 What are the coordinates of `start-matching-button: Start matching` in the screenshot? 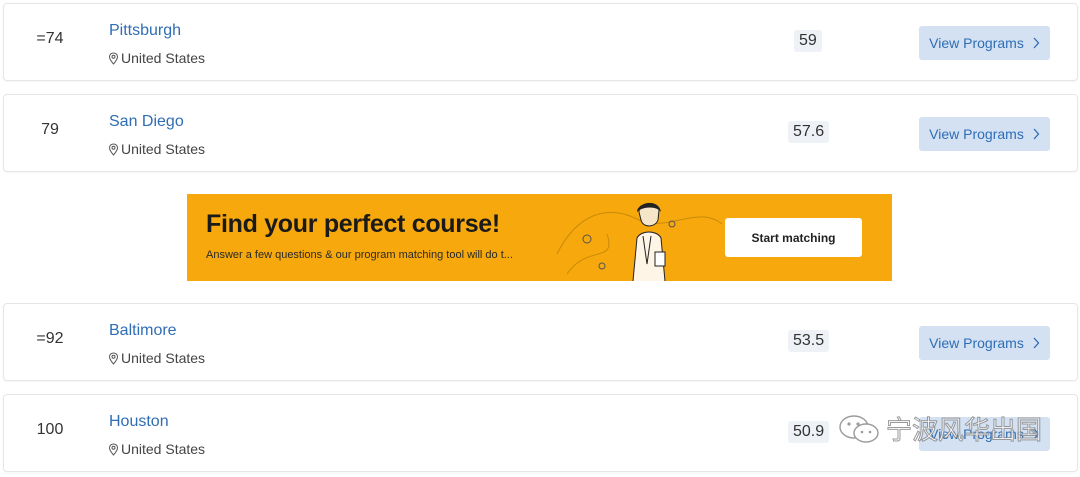 It's located at (793, 237).